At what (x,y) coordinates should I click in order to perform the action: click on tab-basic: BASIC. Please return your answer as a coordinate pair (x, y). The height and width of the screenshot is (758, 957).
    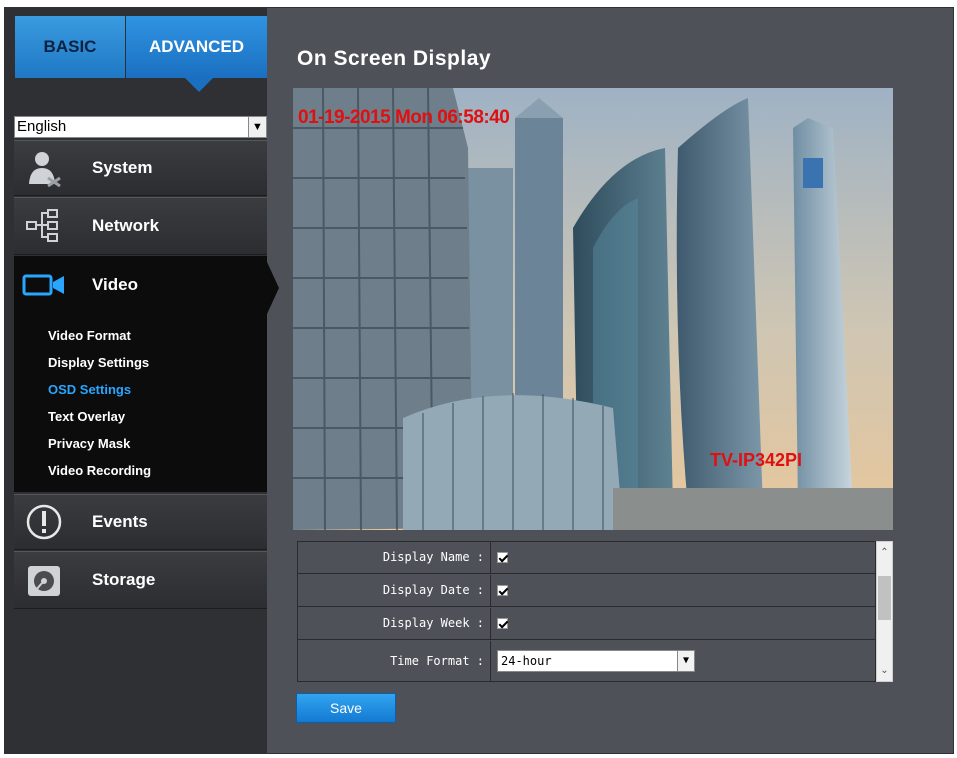
    Looking at the image, I should click on (70, 47).